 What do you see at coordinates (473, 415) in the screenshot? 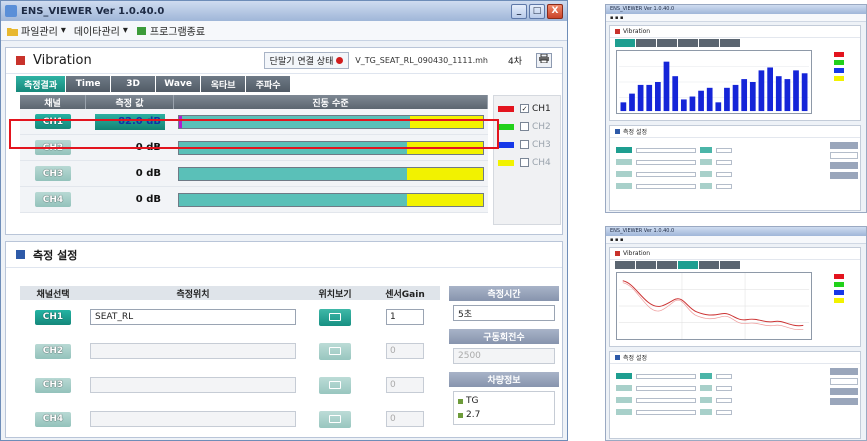
I see `vehicle-engine: 2.7` at bounding box center [473, 415].